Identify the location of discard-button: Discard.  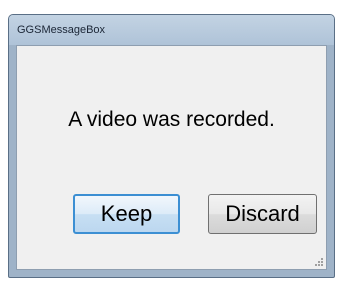
(262, 214).